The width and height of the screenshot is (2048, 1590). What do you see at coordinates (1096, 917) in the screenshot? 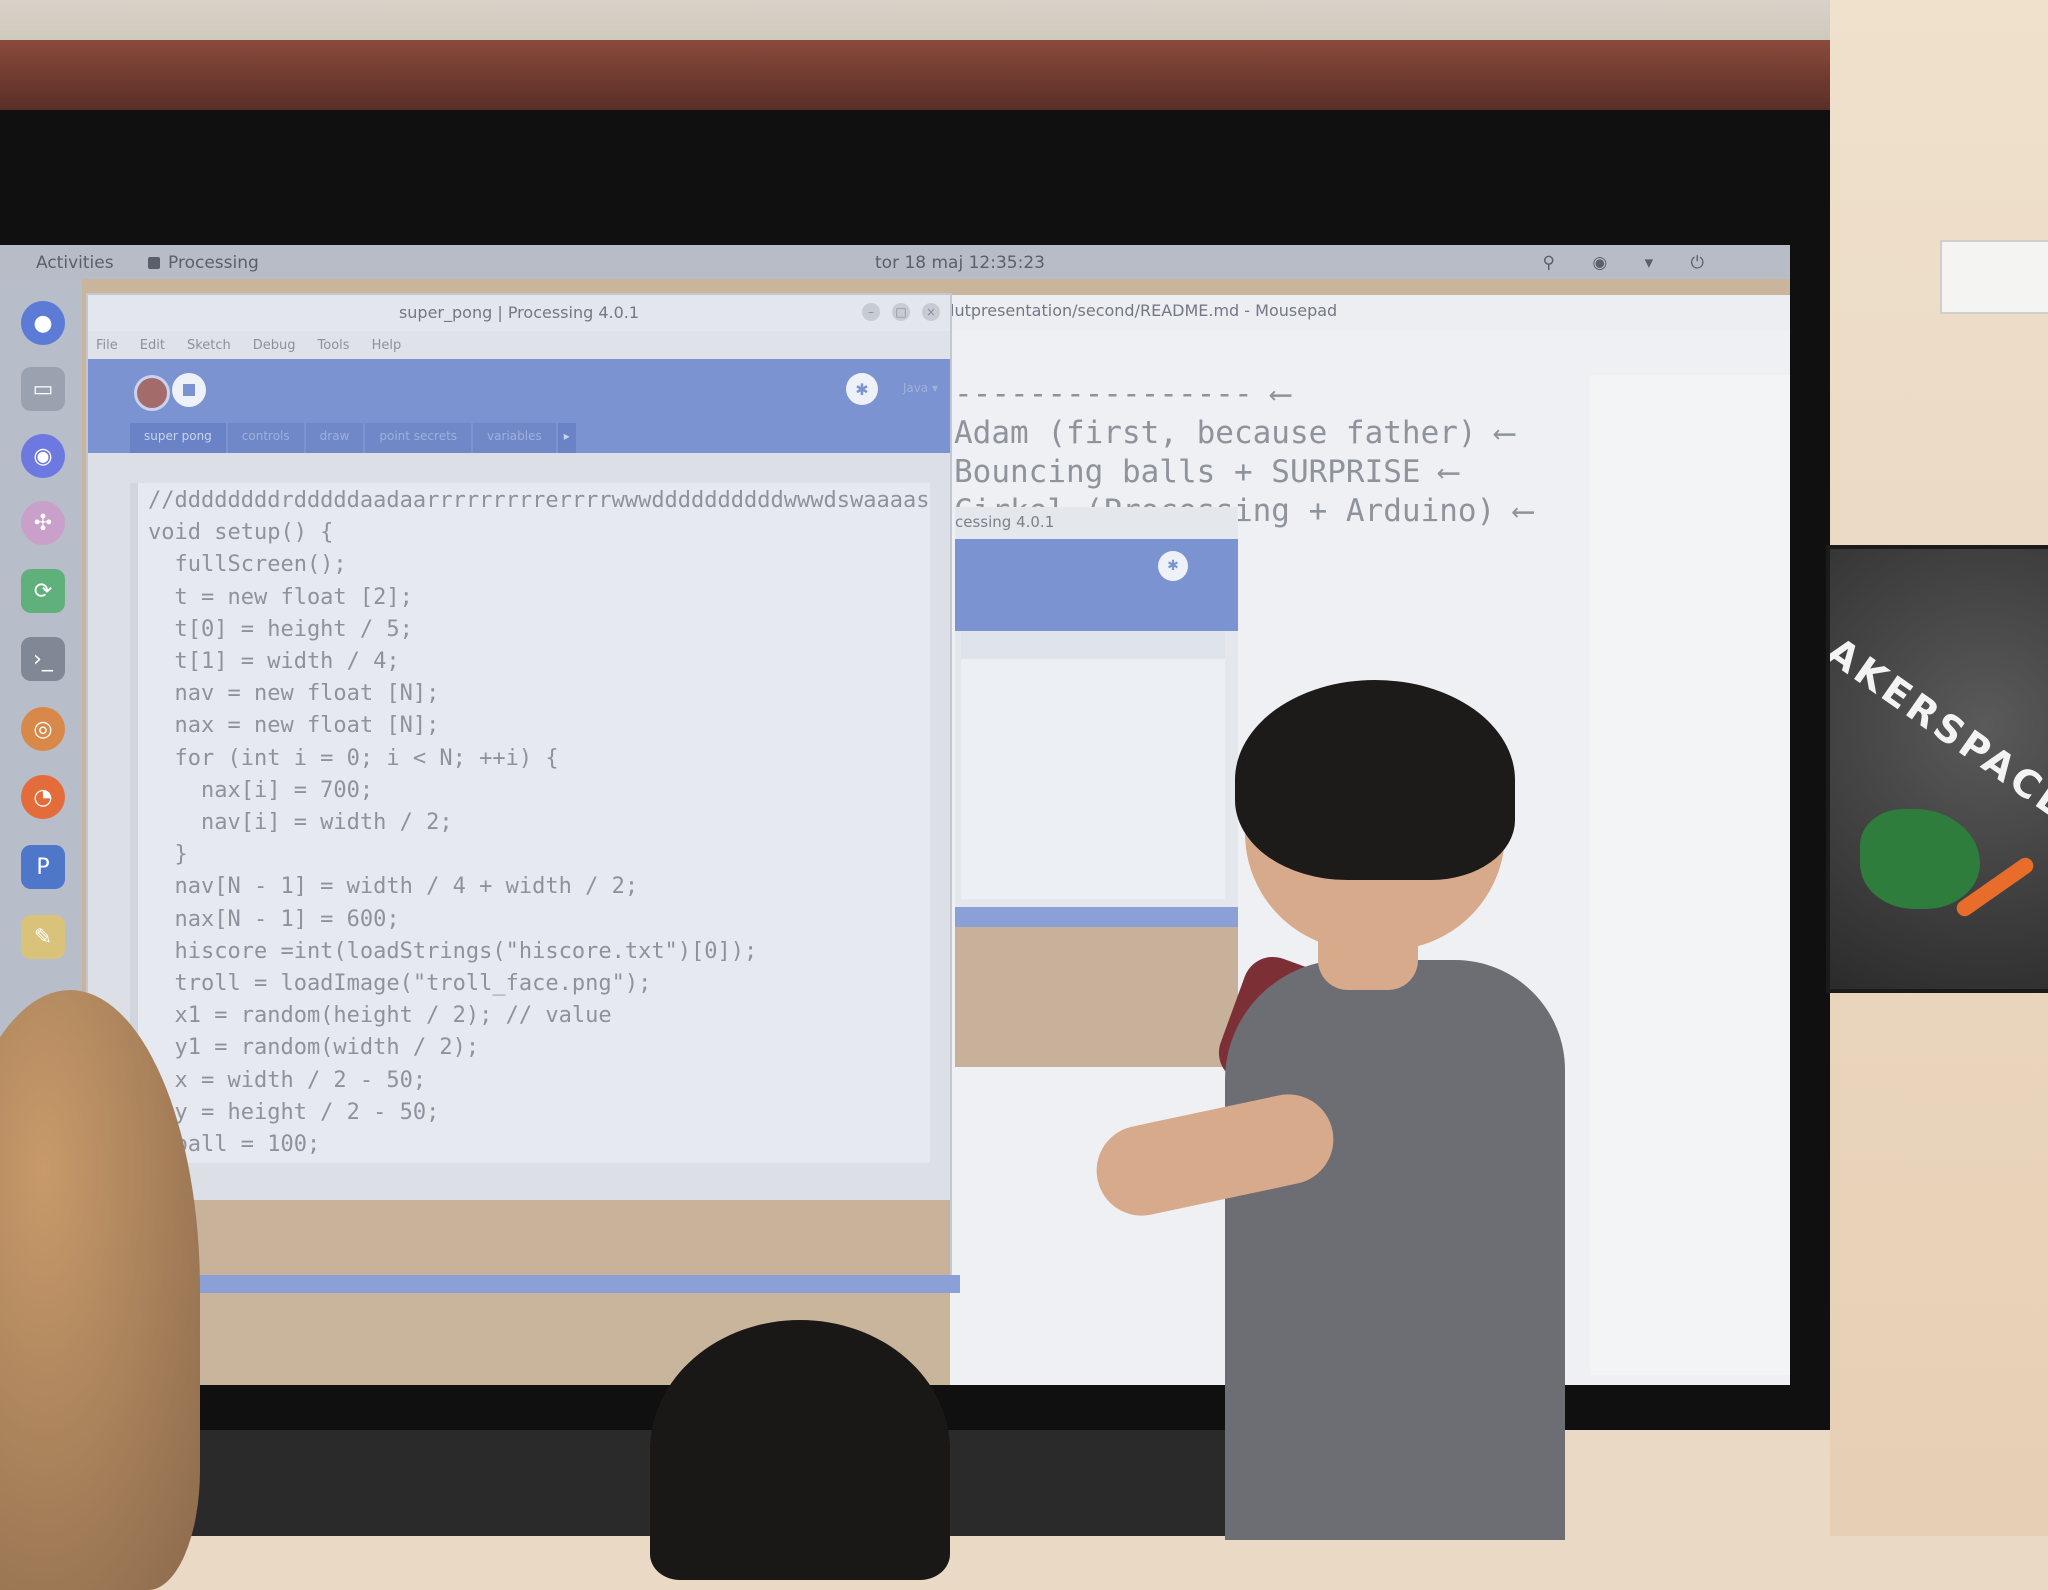
I see `secondary-status-strip` at bounding box center [1096, 917].